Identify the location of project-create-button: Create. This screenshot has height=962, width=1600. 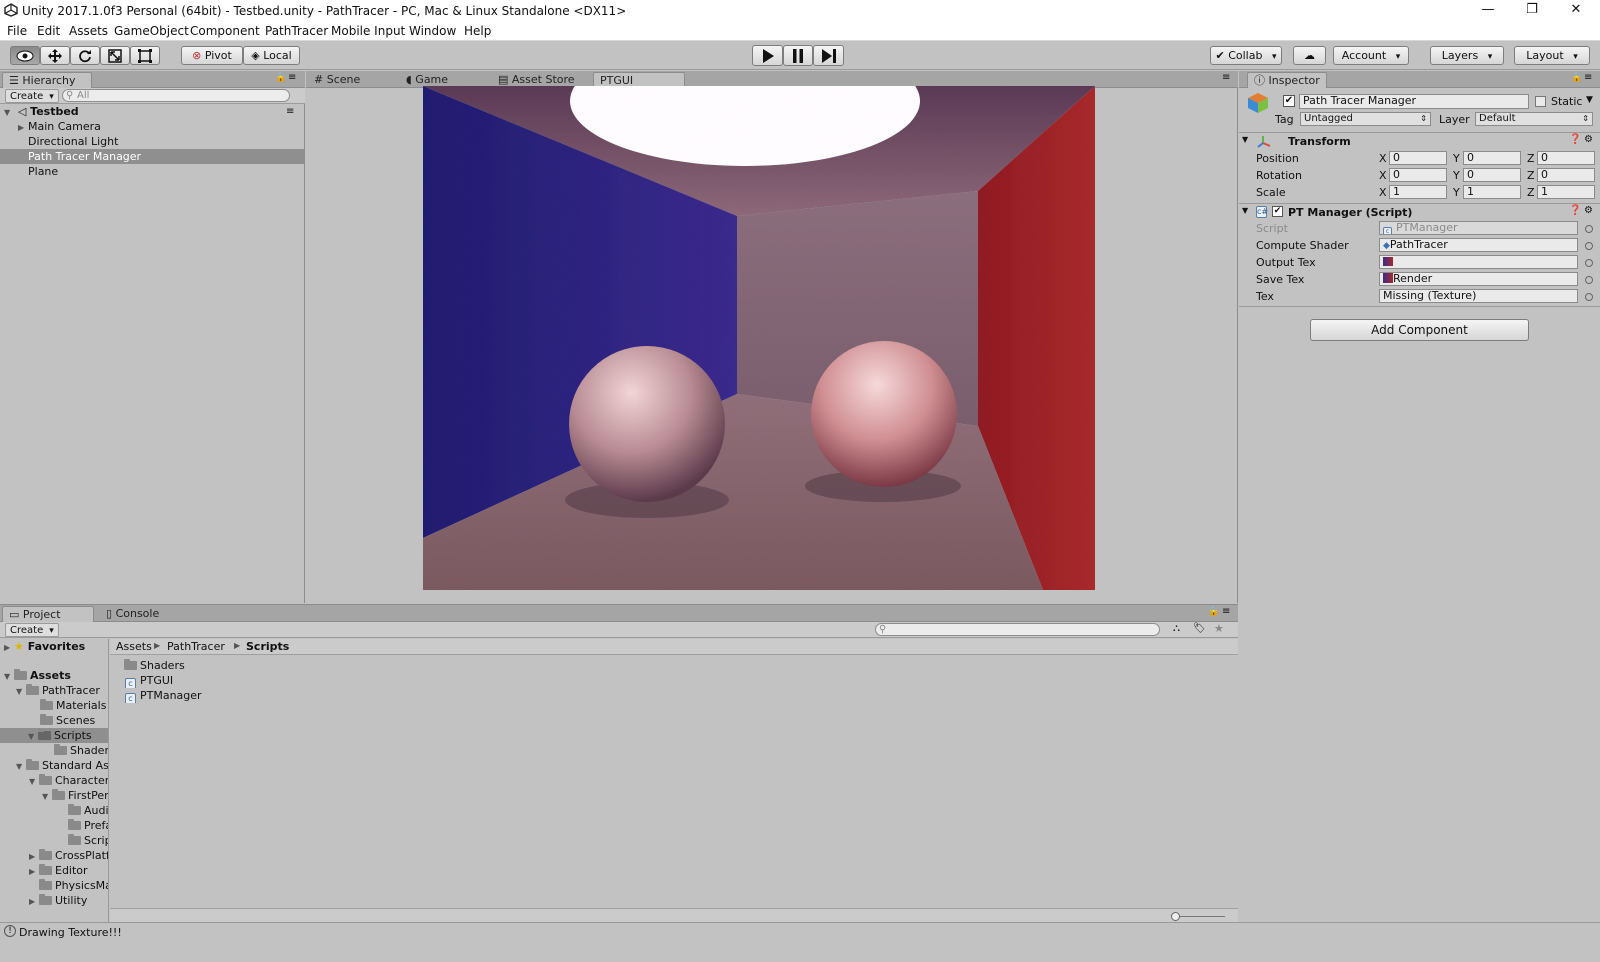
(32, 630).